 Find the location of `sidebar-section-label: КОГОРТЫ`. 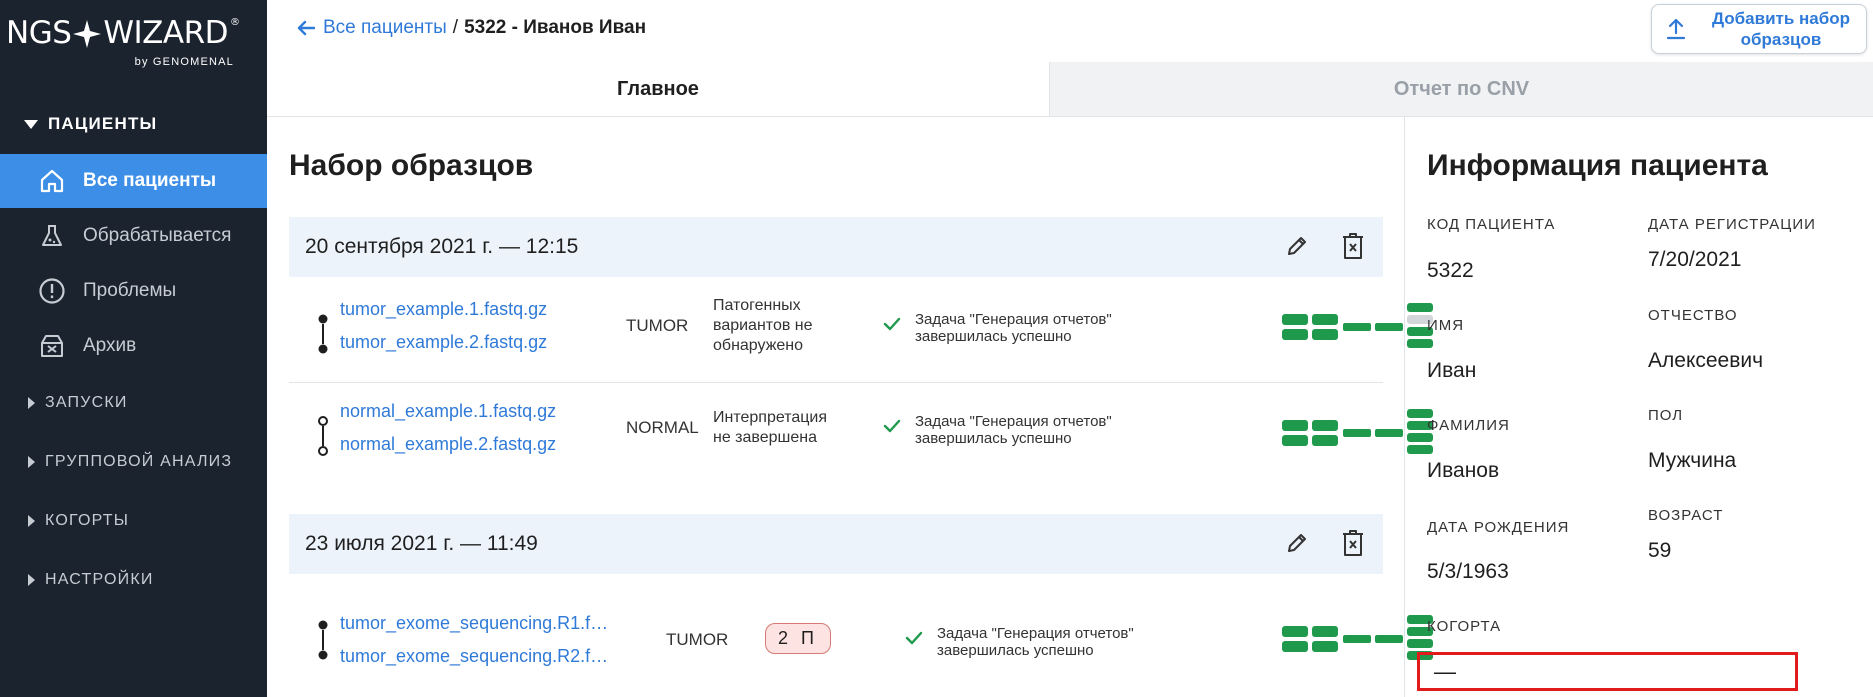

sidebar-section-label: КОГОРТЫ is located at coordinates (87, 520).